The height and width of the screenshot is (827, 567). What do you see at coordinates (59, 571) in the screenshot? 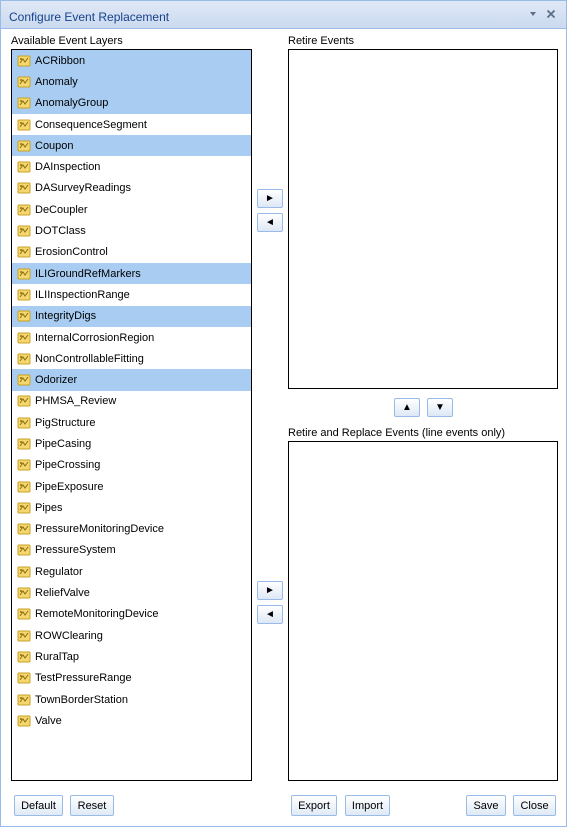
I see `layer-name: Regulator` at bounding box center [59, 571].